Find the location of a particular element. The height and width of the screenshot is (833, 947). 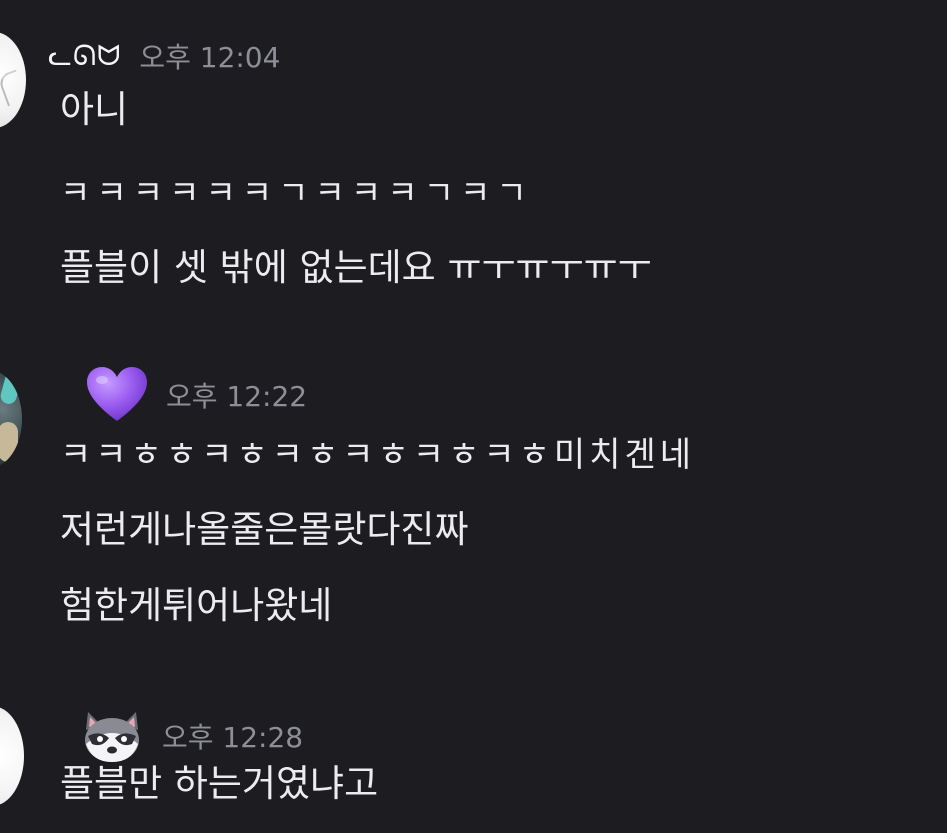

message-header: 오후 12:28 is located at coordinates (191, 736).